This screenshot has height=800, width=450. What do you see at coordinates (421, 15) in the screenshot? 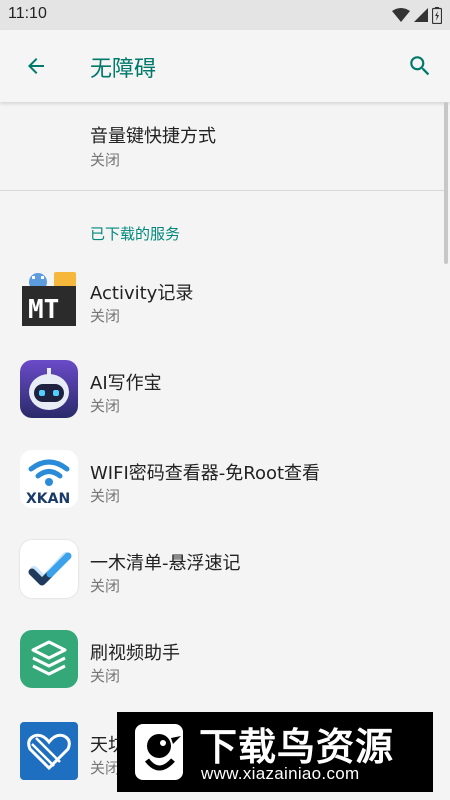
I see `signal-icon` at bounding box center [421, 15].